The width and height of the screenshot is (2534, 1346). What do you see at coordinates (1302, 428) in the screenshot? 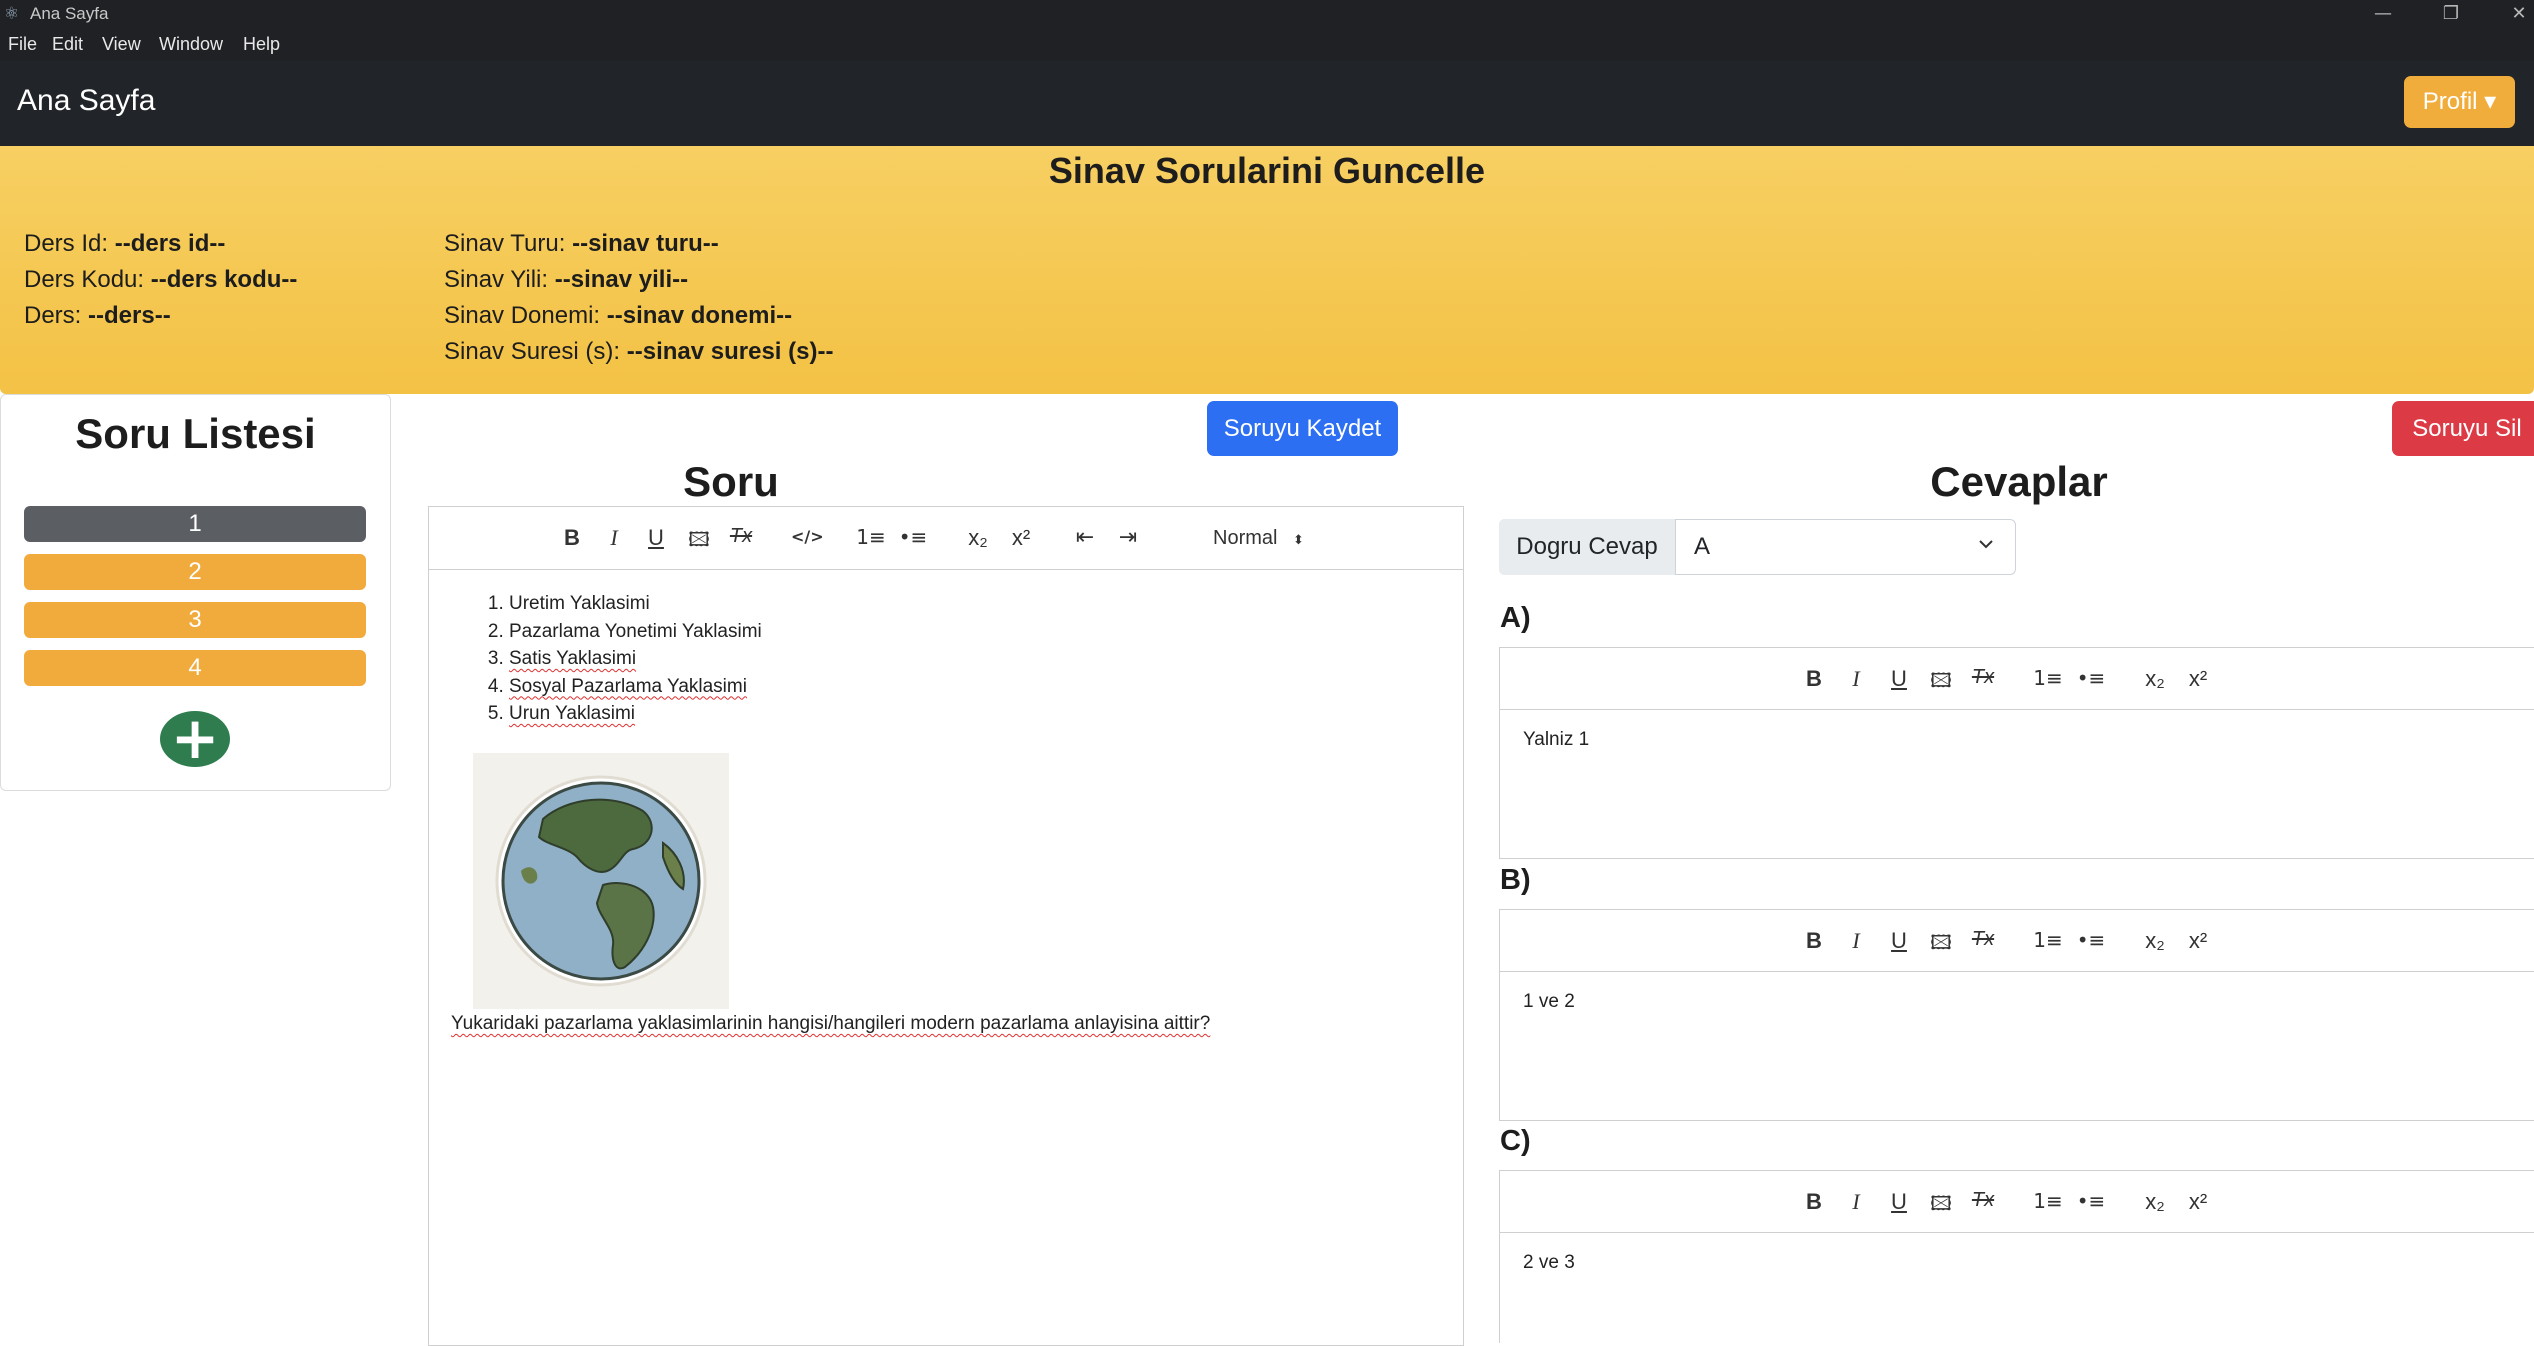
I see `save-question-button: Soruyu Kaydet` at bounding box center [1302, 428].